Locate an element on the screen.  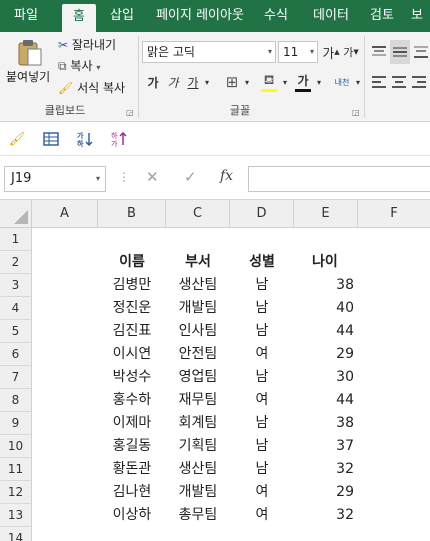
enter-icon: ✓ is located at coordinates (190, 177).